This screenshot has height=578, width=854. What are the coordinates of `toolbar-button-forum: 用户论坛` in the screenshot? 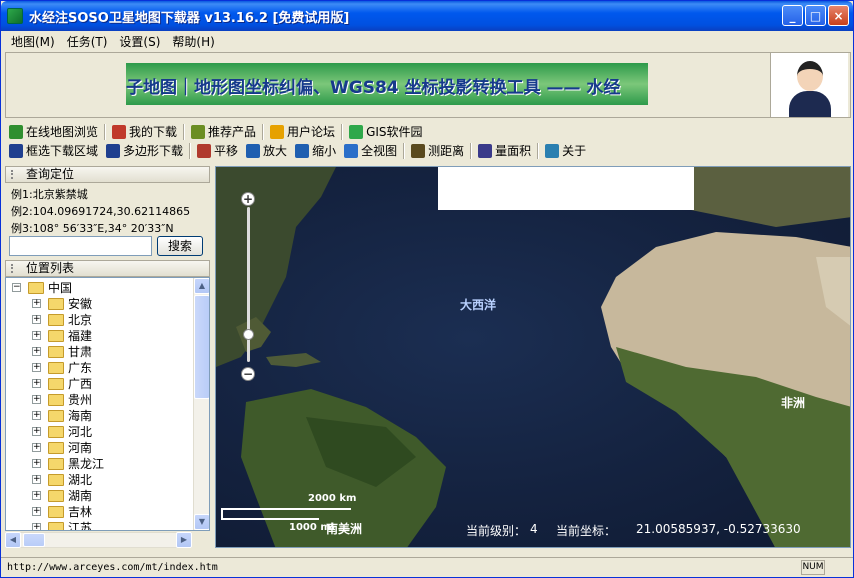 It's located at (302, 132).